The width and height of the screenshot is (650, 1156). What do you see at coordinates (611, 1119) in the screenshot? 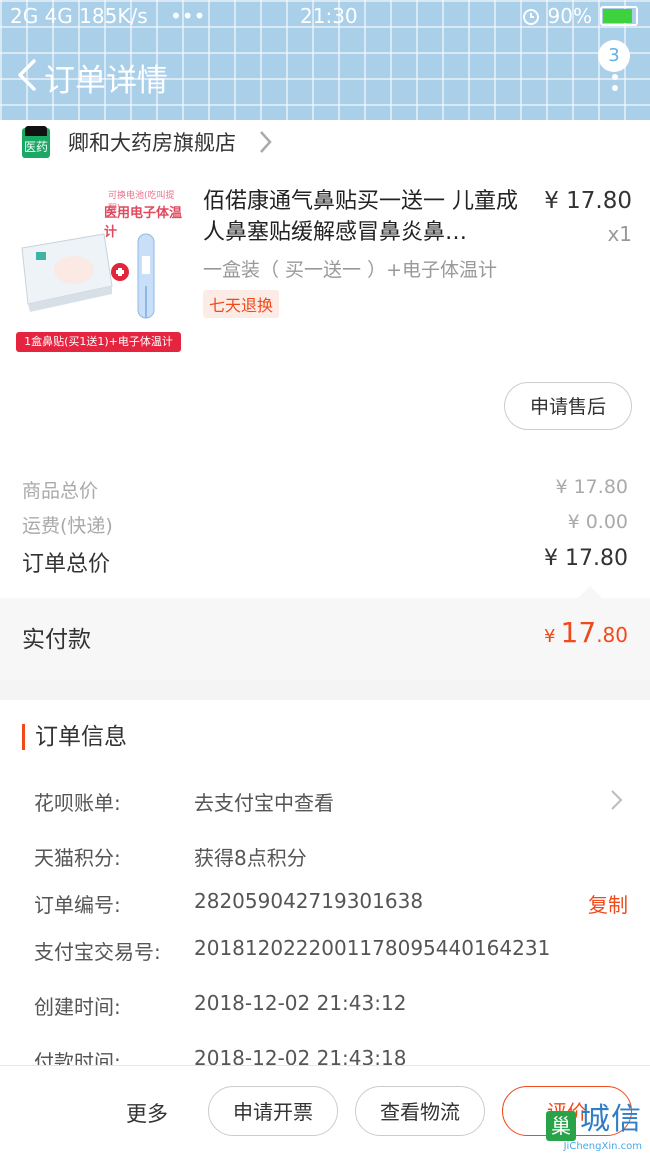
I see `watermark-text: 城信` at bounding box center [611, 1119].